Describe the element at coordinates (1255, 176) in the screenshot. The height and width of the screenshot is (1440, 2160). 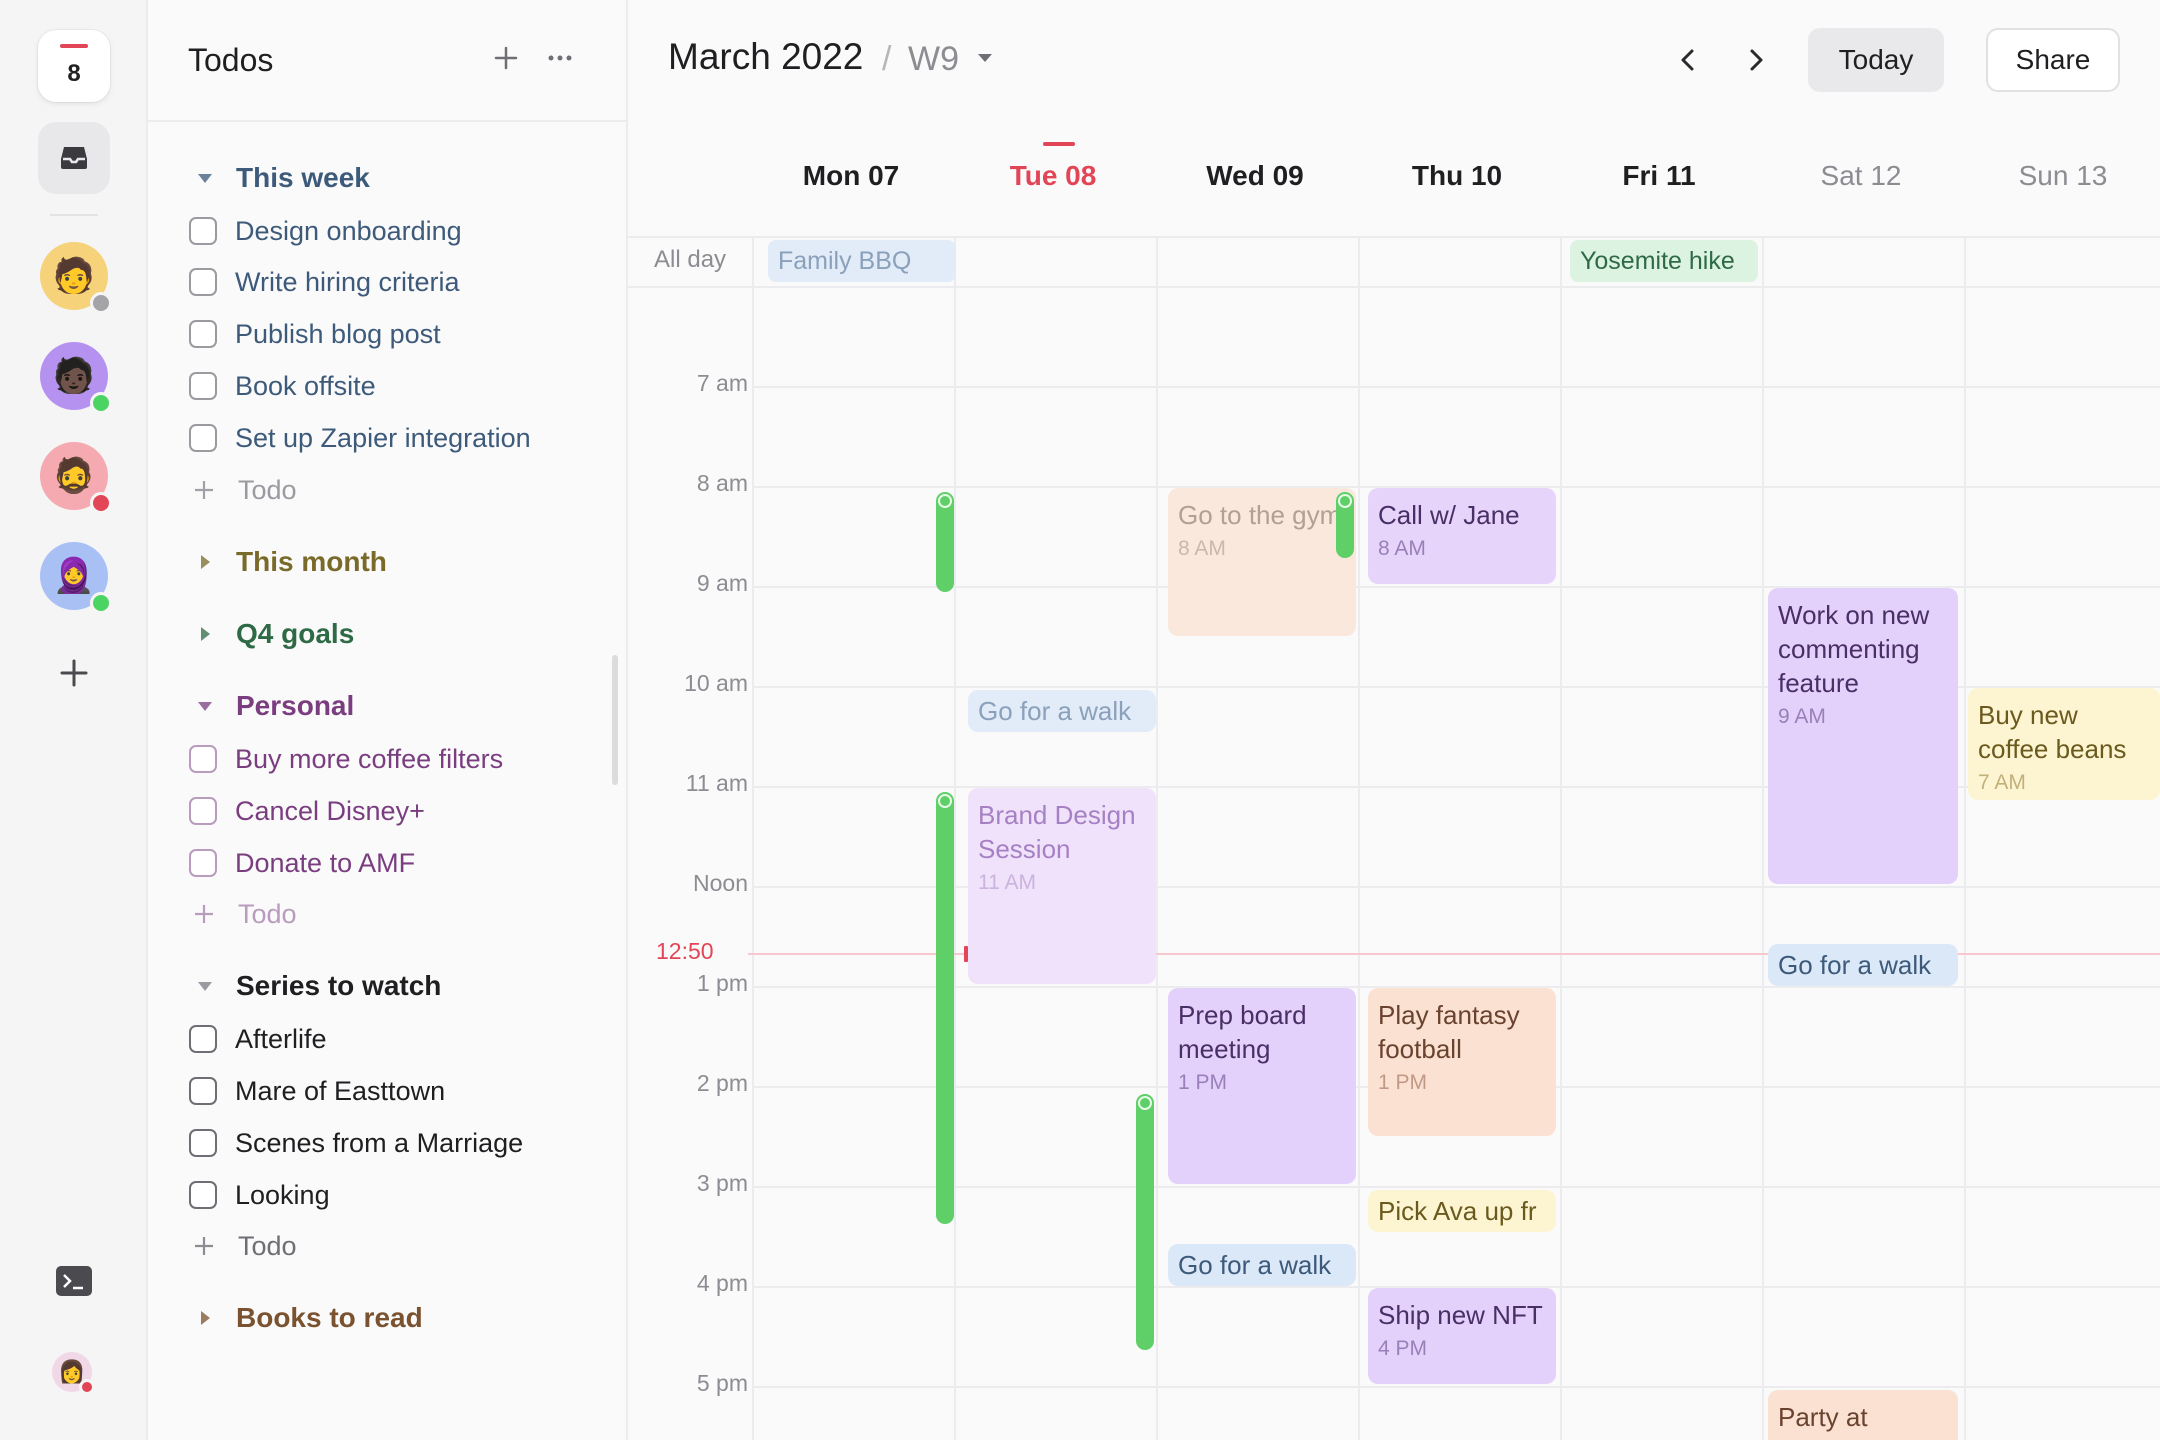
I see `day-header: Wed 09` at that location.